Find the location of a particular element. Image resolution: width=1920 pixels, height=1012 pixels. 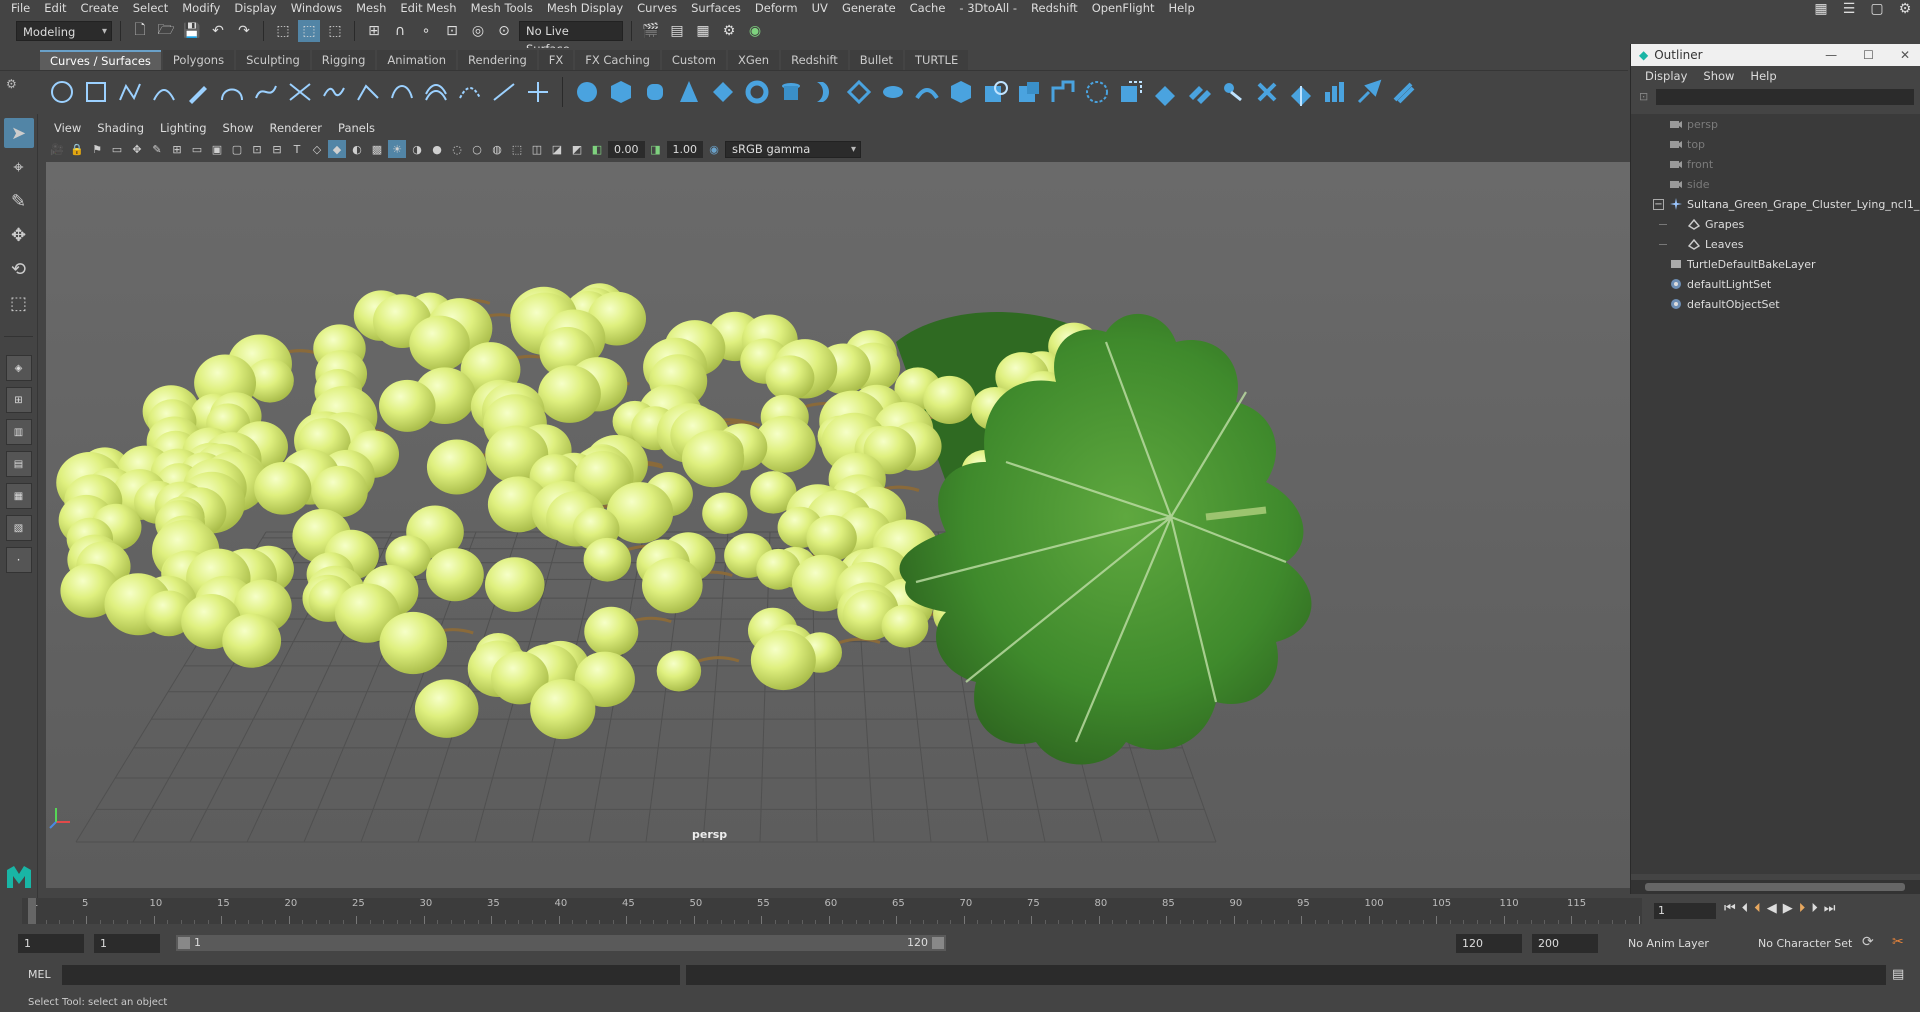

exposure-field: 0.00 is located at coordinates (626, 149).